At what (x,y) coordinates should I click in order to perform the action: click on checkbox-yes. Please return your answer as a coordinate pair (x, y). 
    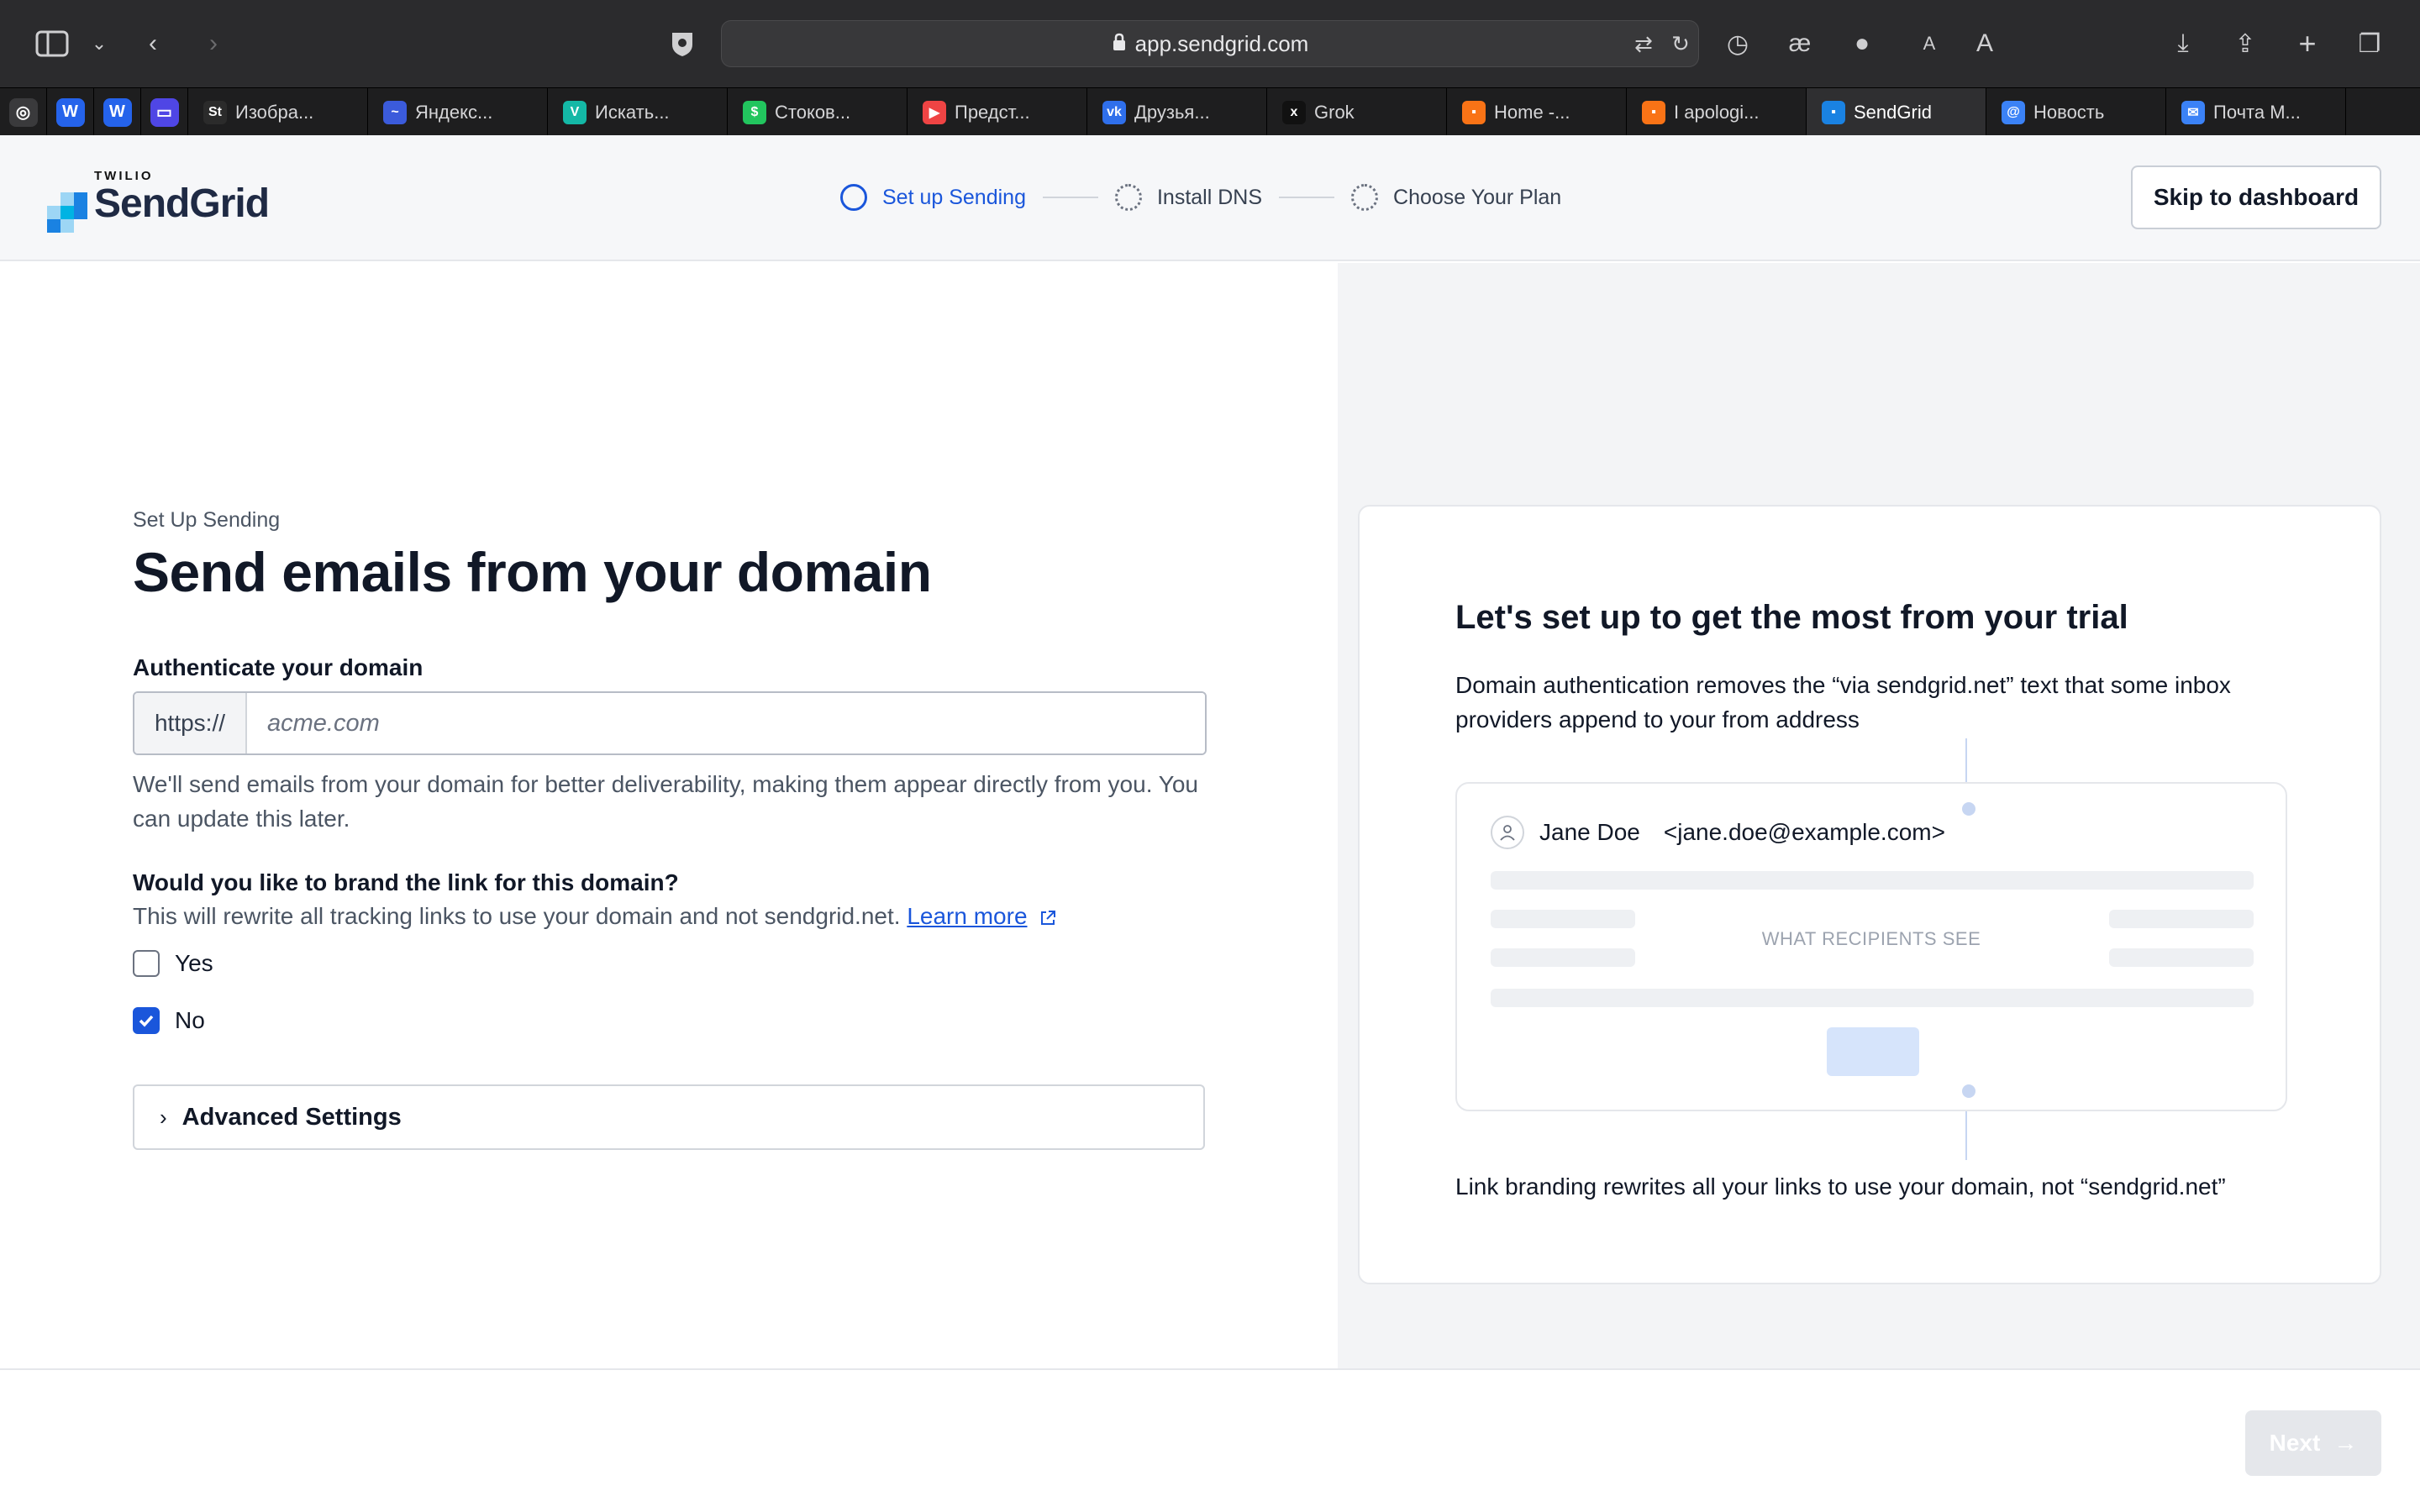
    Looking at the image, I should click on (146, 963).